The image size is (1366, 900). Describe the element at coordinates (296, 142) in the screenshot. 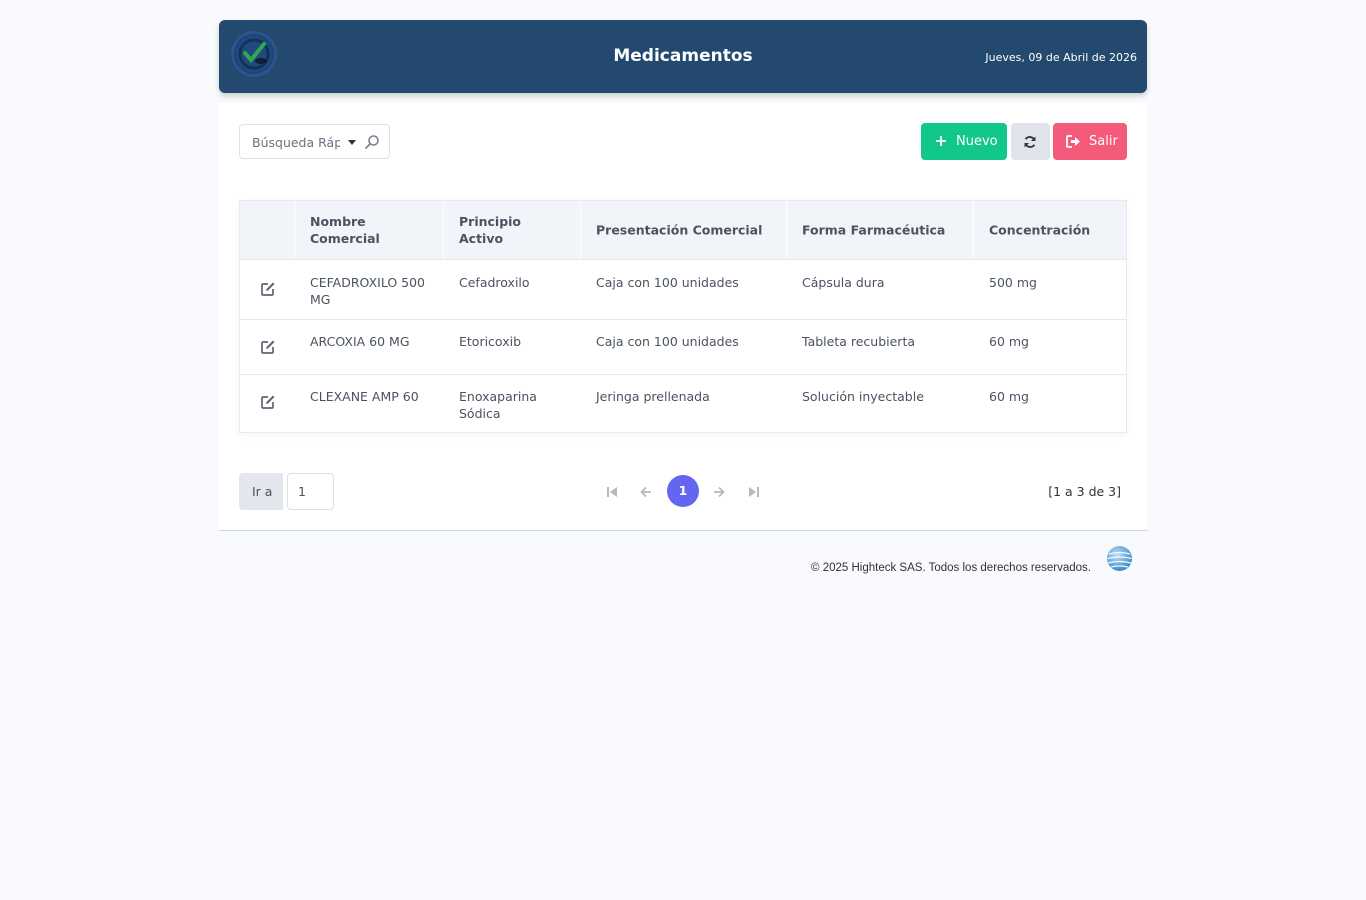

I see `search-placeholder: Búsqueda Rápic` at that location.